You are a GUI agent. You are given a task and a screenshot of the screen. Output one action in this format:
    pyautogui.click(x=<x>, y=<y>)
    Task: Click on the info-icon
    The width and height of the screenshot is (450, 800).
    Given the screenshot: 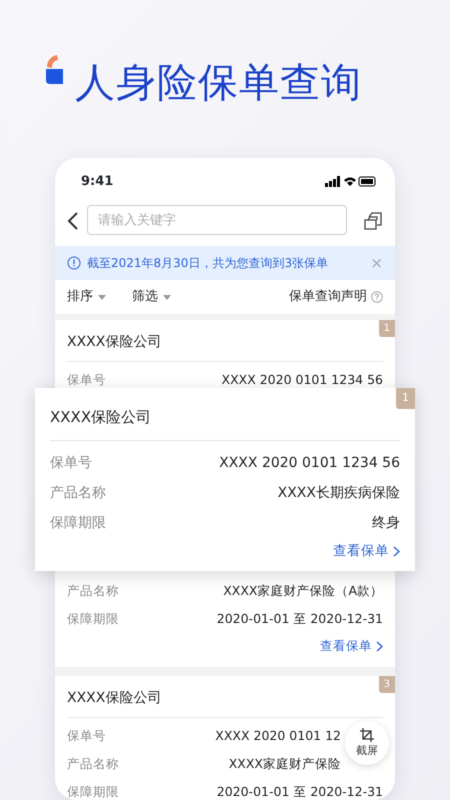 What is the action you would take?
    pyautogui.click(x=74, y=263)
    